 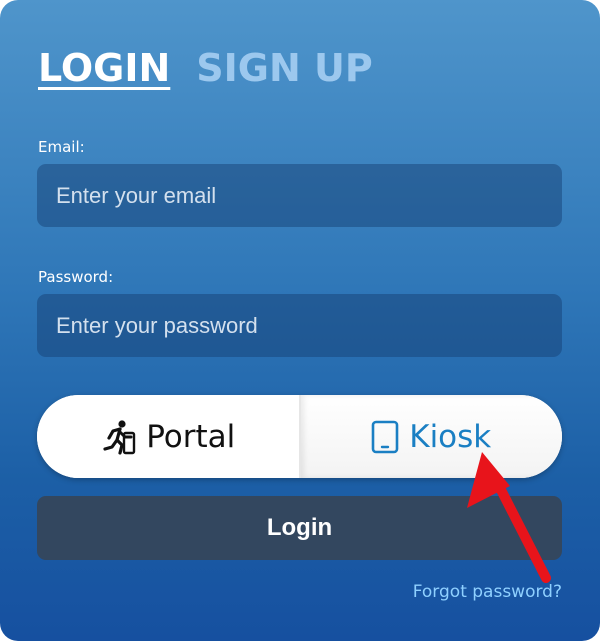 I want to click on kiosk-option: Kiosk, so click(x=431, y=436).